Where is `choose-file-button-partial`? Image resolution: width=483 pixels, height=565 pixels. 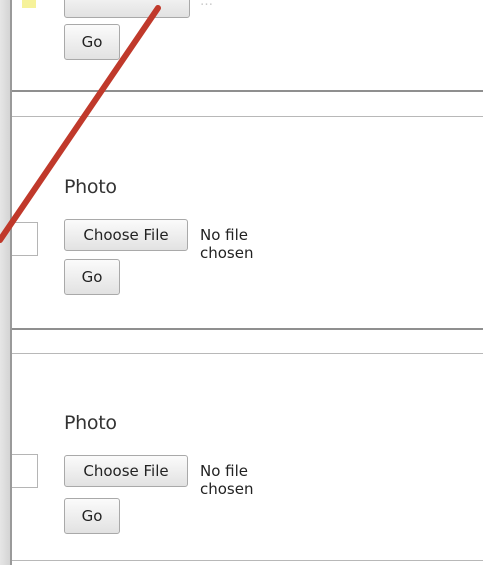 choose-file-button-partial is located at coordinates (127, 9).